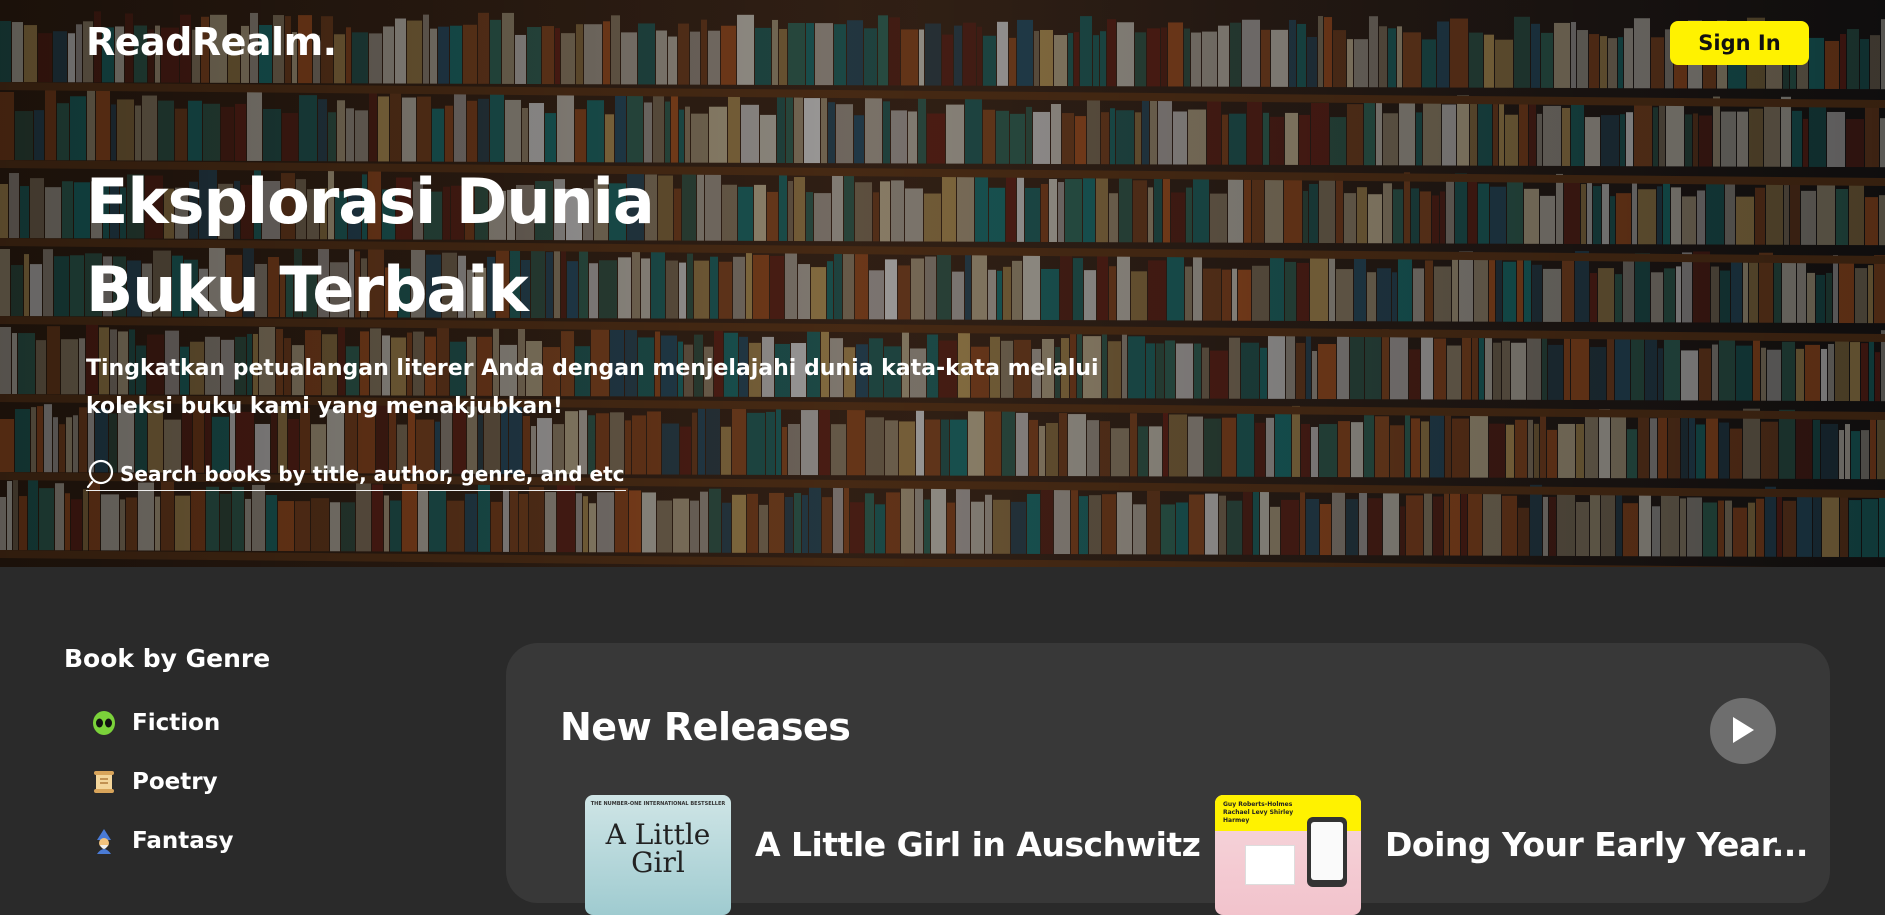  What do you see at coordinates (175, 781) in the screenshot?
I see `genre-label: Poetry` at bounding box center [175, 781].